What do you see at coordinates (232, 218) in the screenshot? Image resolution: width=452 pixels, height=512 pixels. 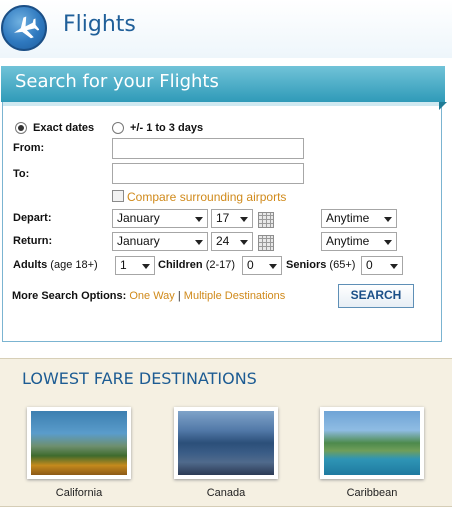 I see `depart-day-select: 17` at bounding box center [232, 218].